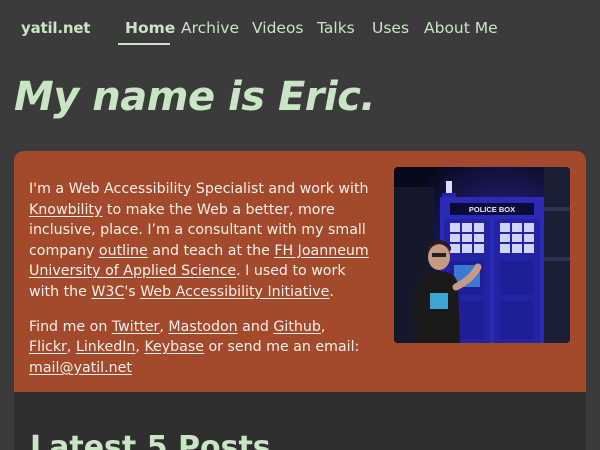 The width and height of the screenshot is (600, 450). Describe the element at coordinates (210, 28) in the screenshot. I see `nav-item-archive: Archive` at that location.